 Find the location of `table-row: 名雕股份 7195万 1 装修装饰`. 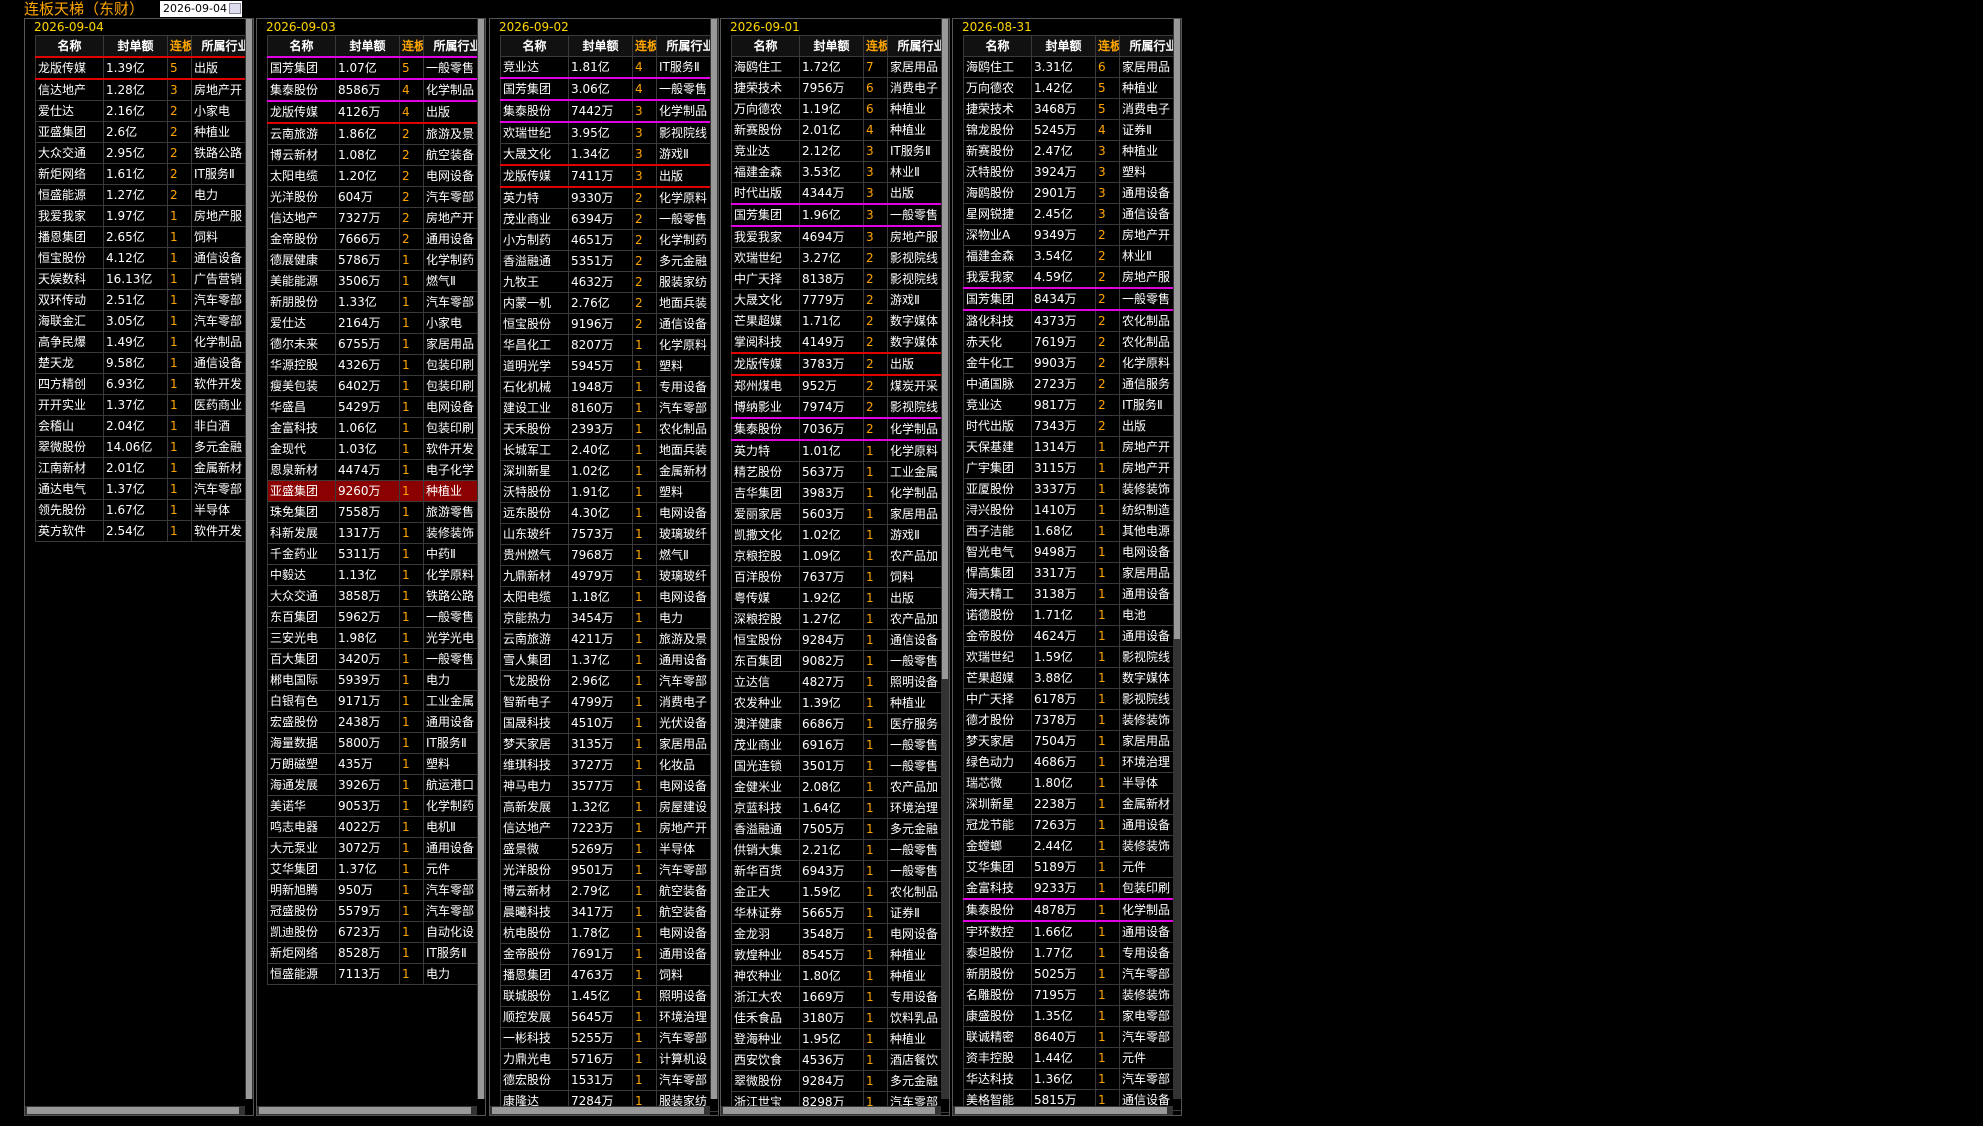

table-row: 名雕股份 7195万 1 装修装饰 is located at coordinates (1072, 995).